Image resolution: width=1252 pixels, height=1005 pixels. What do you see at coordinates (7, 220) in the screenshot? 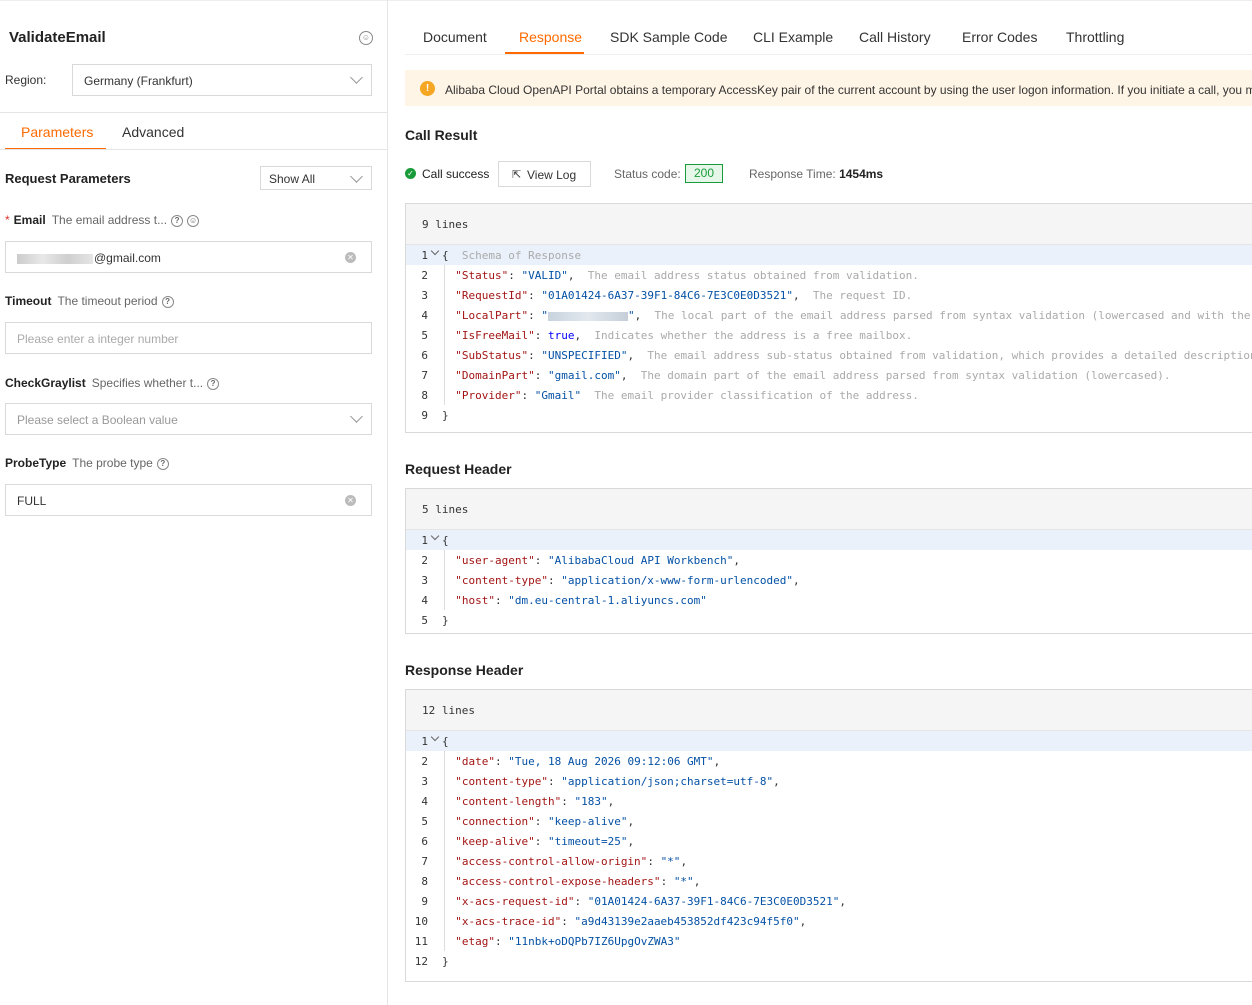
I see `required-marker: *` at bounding box center [7, 220].